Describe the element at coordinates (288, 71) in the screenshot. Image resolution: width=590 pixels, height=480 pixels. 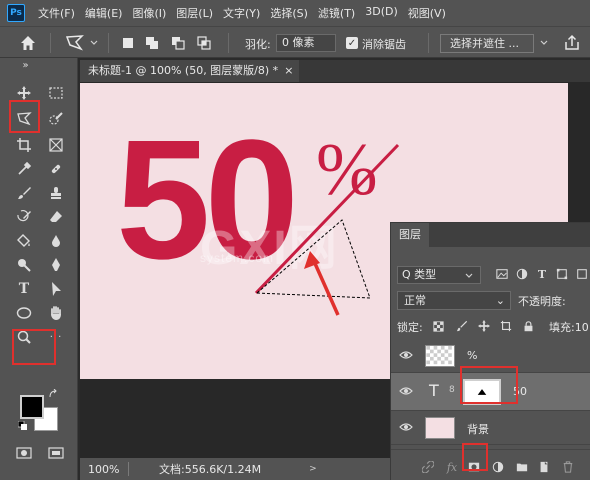
I see `close-icon: ×` at that location.